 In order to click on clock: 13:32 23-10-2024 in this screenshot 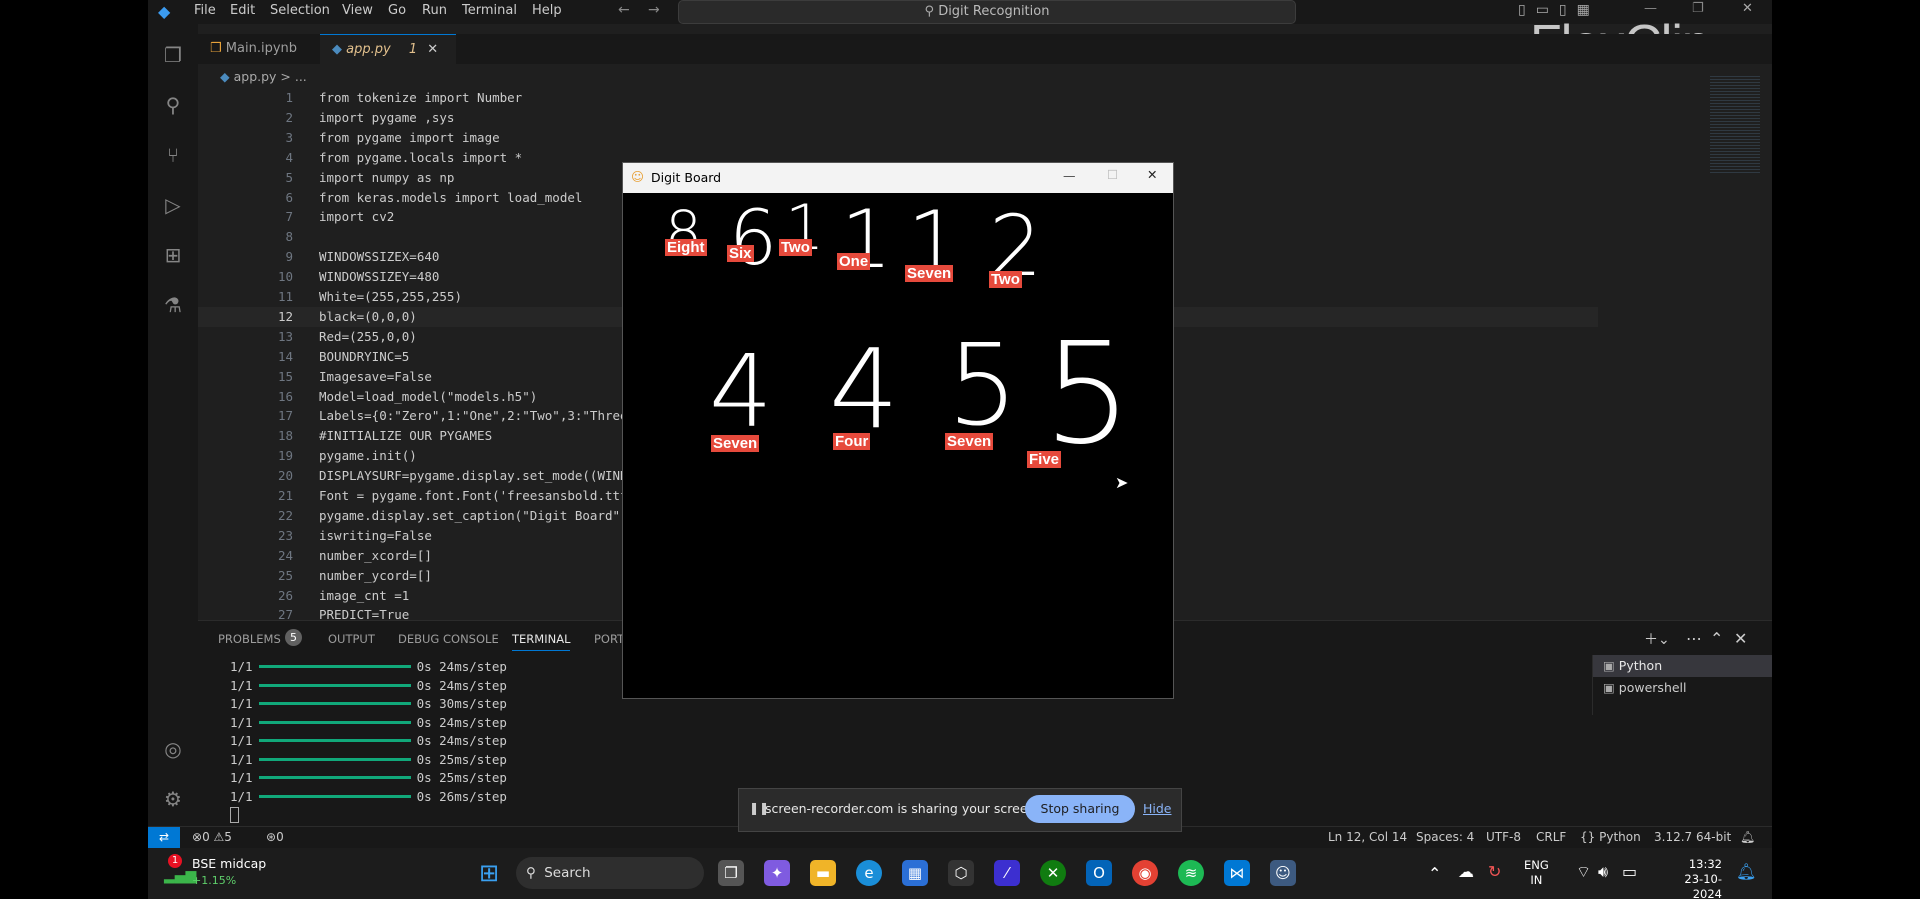, I will do `click(1690, 878)`.